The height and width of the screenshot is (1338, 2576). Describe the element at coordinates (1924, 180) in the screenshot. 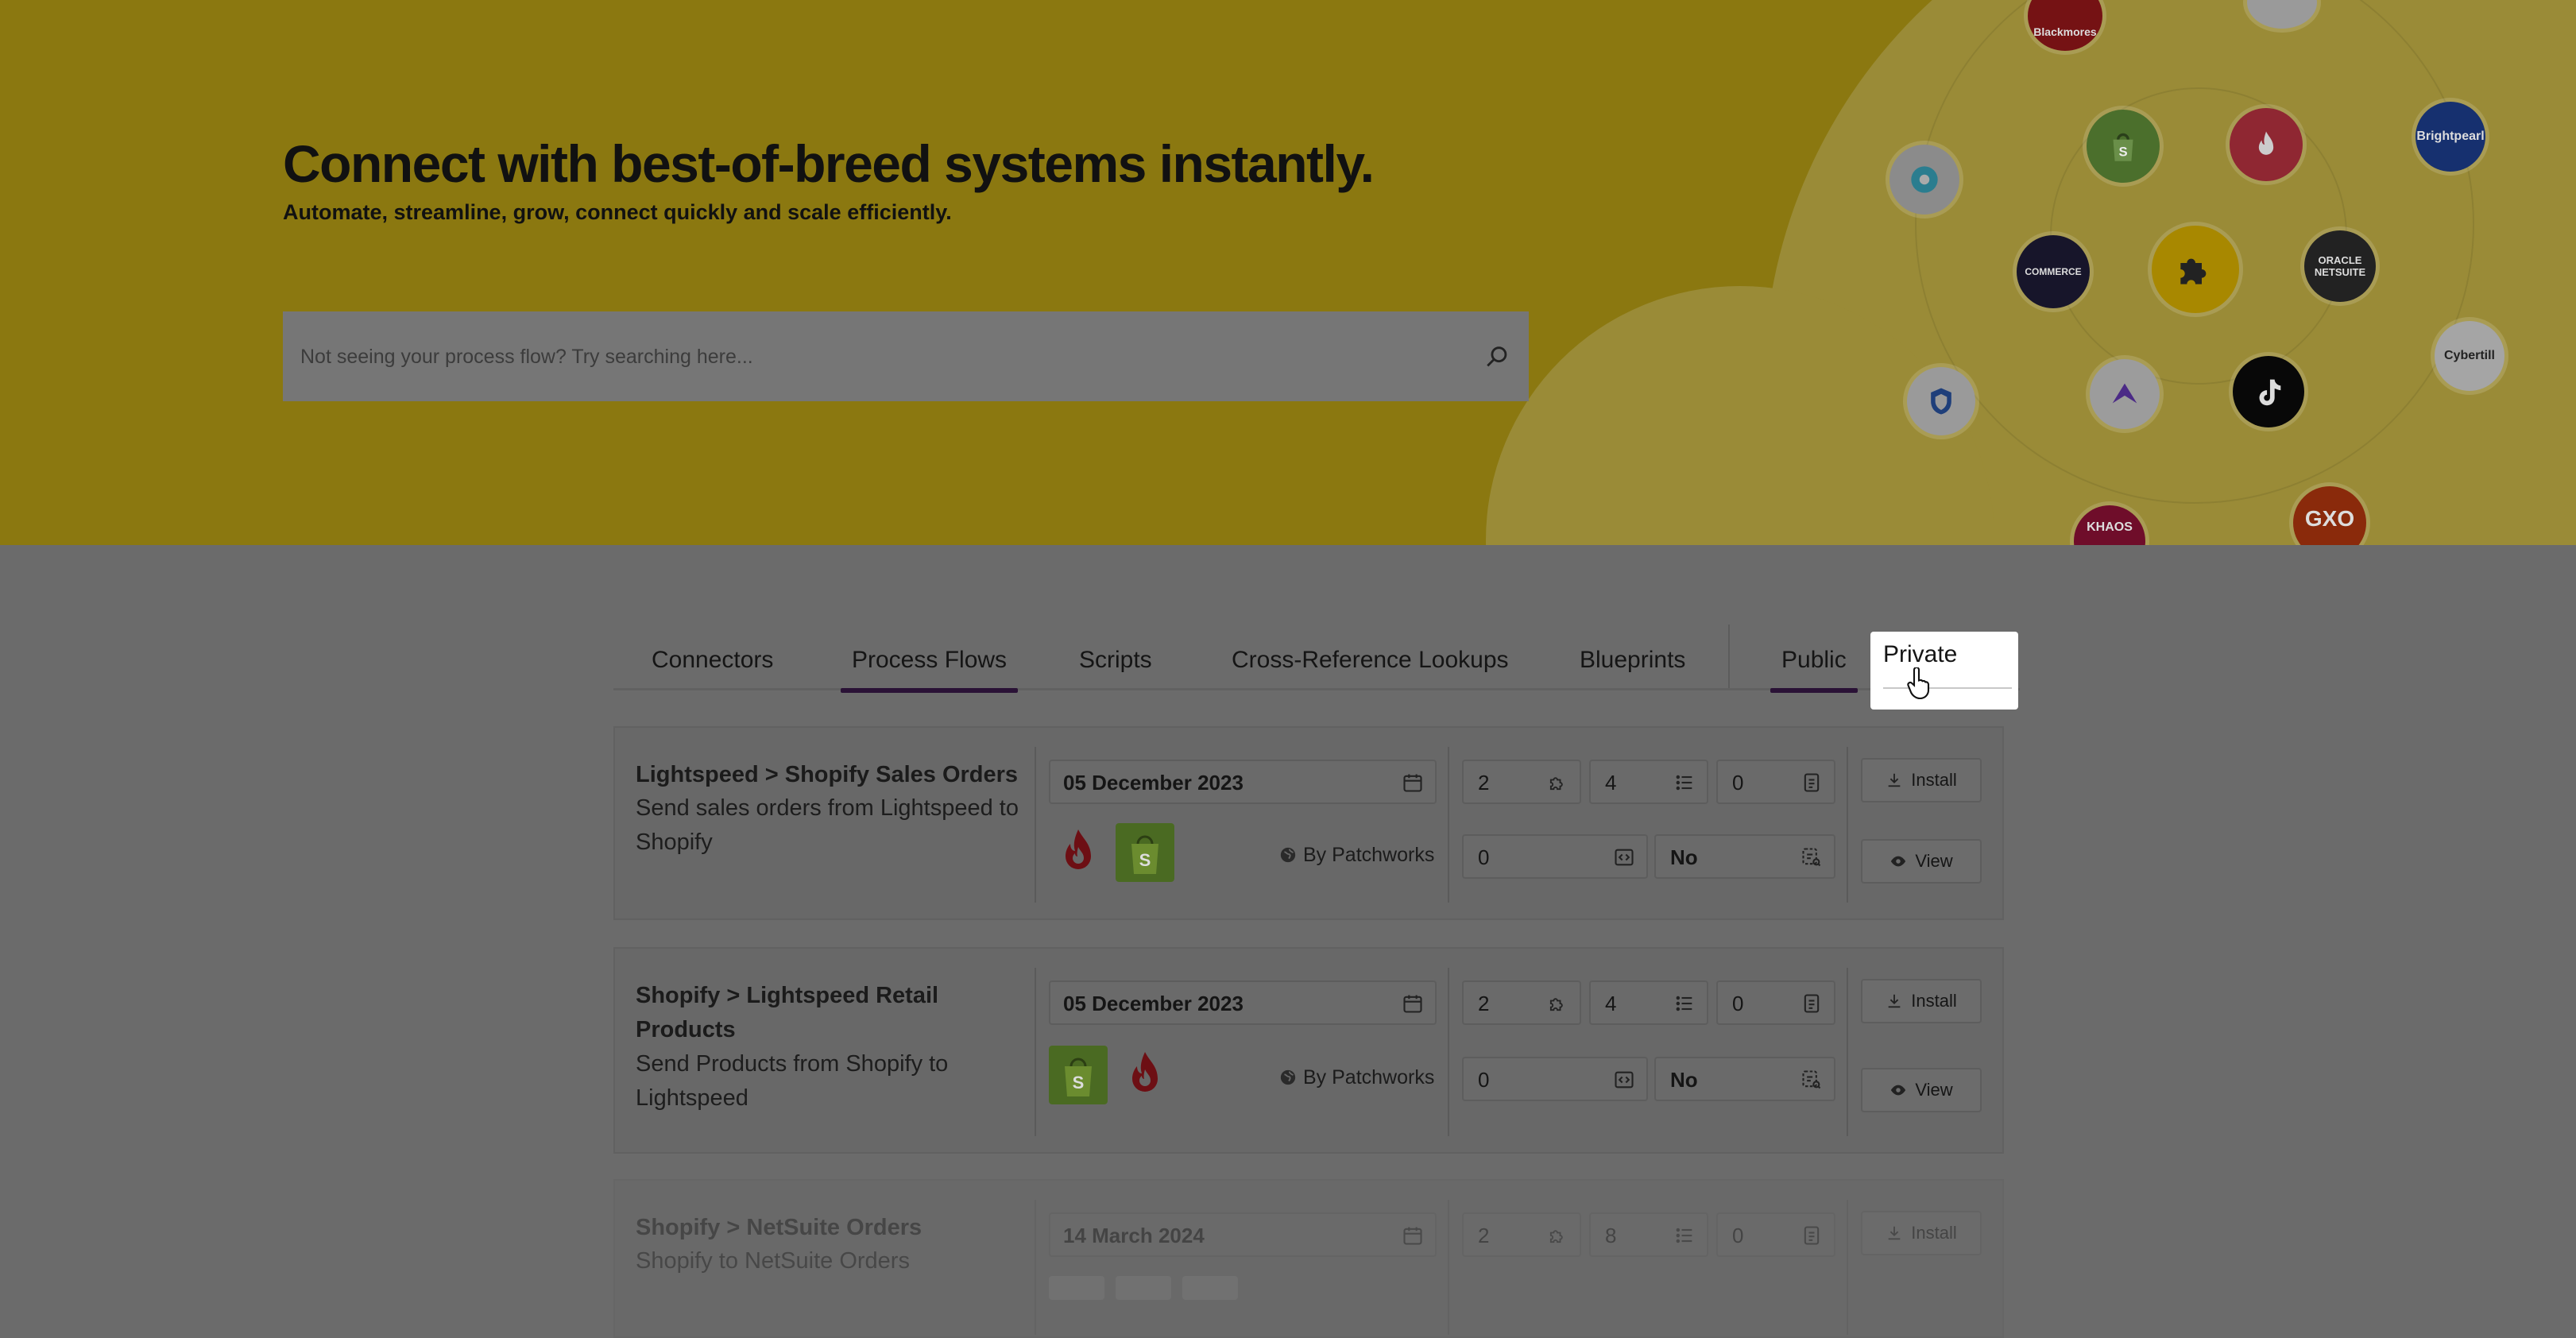

I see `sps-commerce-logo` at that location.